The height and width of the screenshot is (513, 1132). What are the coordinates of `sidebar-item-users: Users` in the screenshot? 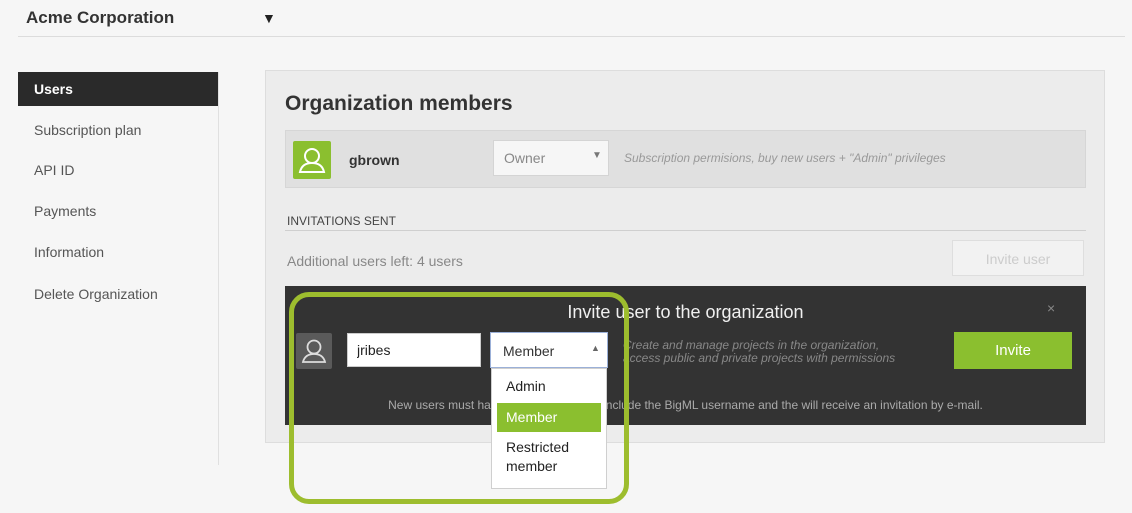 It's located at (118, 89).